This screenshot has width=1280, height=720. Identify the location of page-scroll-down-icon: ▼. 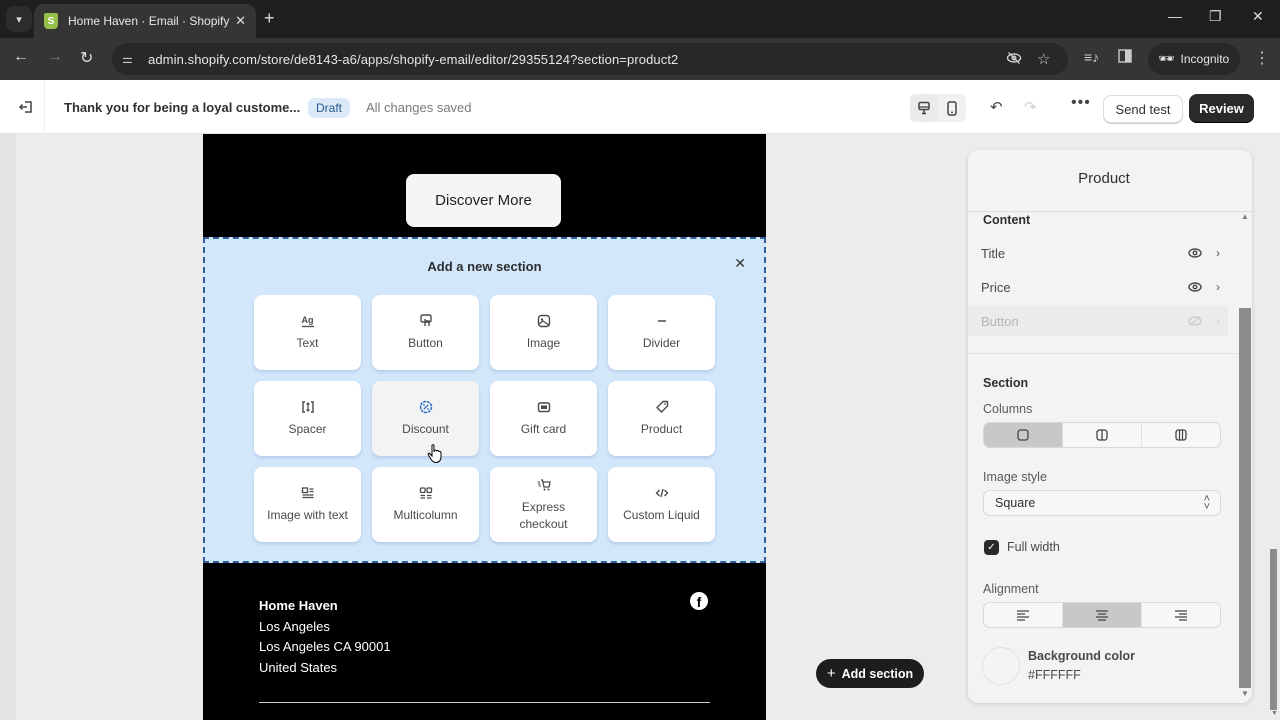
(1274, 713).